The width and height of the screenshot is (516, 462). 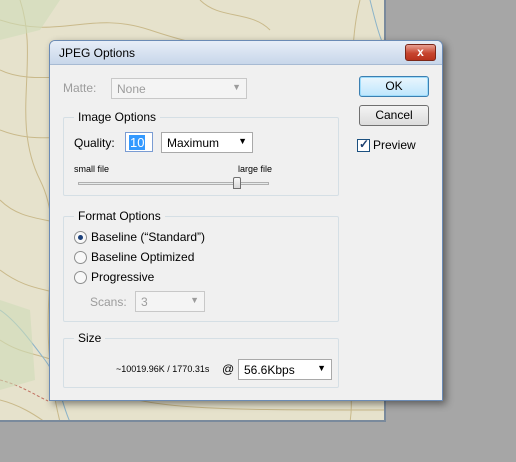 What do you see at coordinates (394, 86) in the screenshot?
I see `ok-button: OK` at bounding box center [394, 86].